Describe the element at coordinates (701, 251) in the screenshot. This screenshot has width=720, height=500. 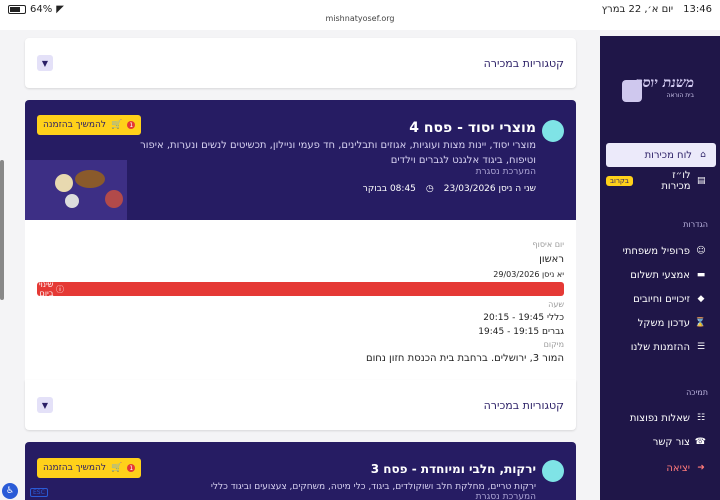
I see `user-icon: ☺` at that location.